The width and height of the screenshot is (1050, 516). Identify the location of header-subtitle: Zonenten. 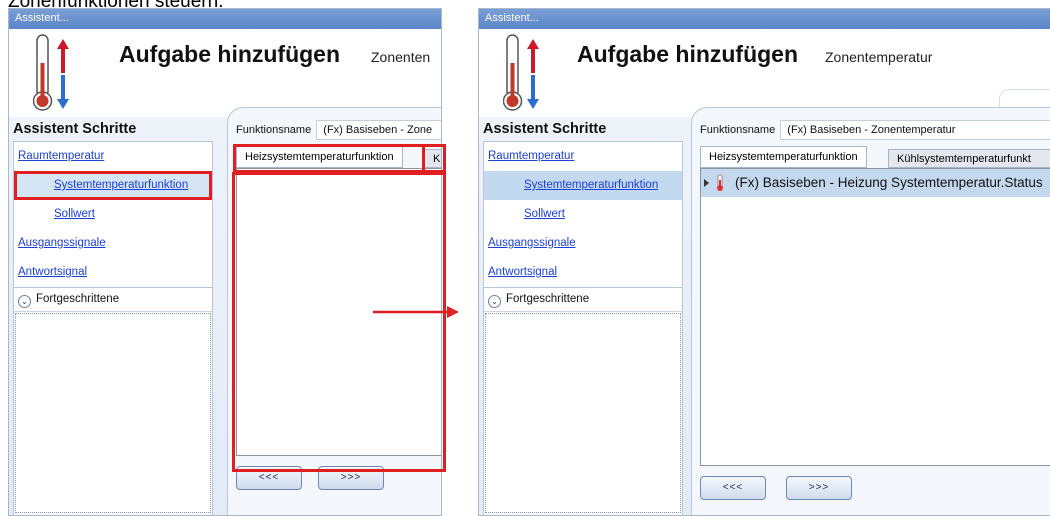
(401, 57).